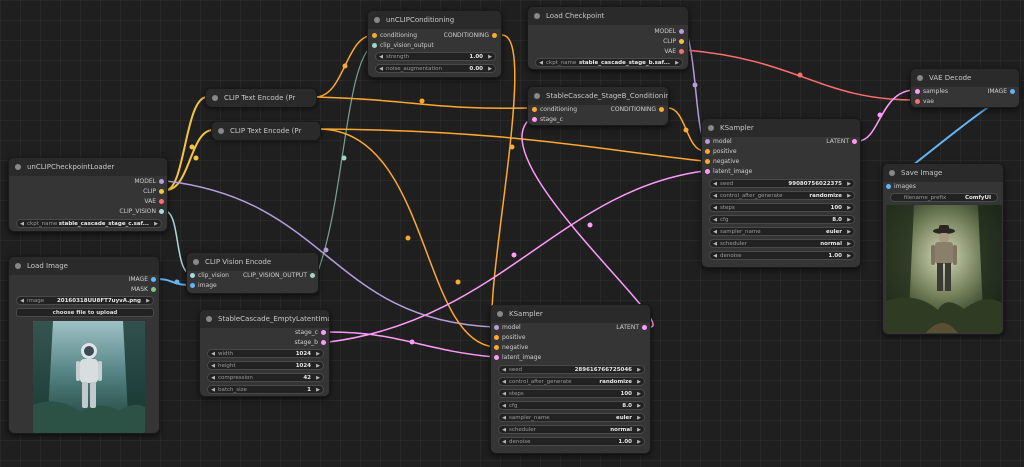 The height and width of the screenshot is (467, 1024). Describe the element at coordinates (526, 314) in the screenshot. I see `node-title: KSampler` at that location.